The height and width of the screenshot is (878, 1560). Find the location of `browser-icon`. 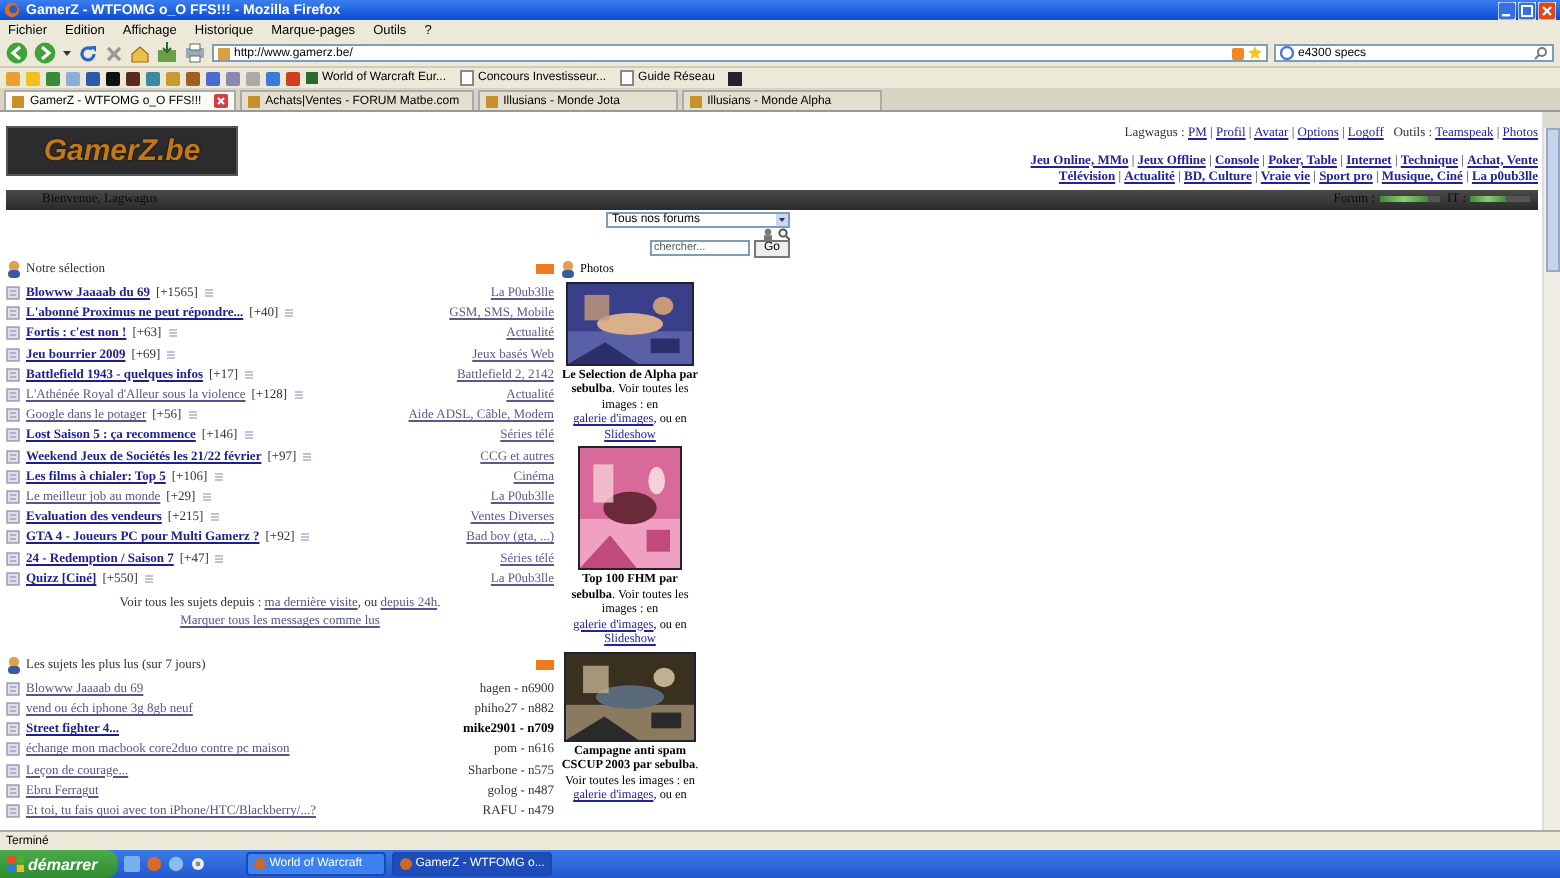

browser-icon is located at coordinates (153, 864).